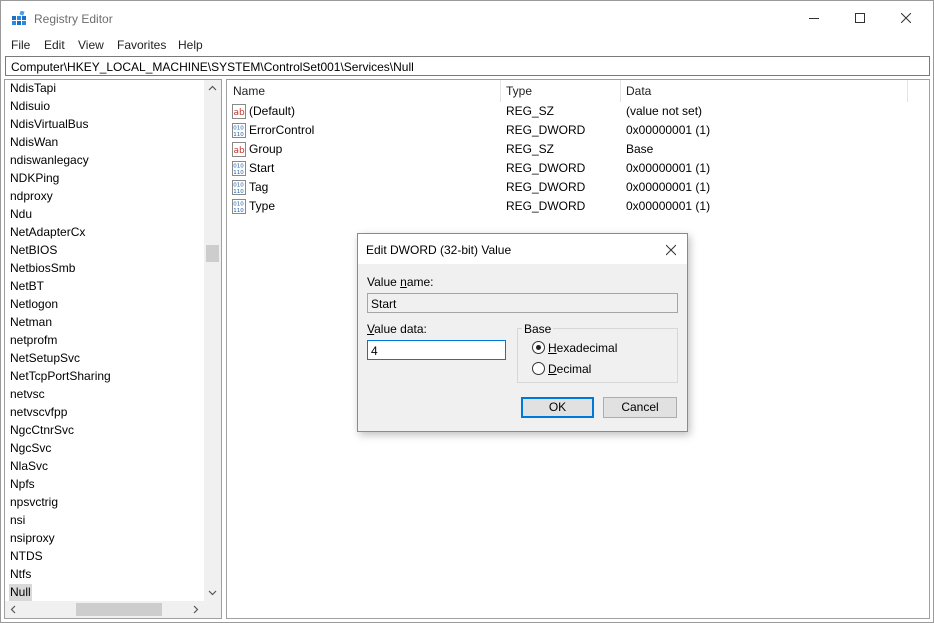  Describe the element at coordinates (582, 348) in the screenshot. I see `hexadecimal-label: Hexadecimal` at that location.